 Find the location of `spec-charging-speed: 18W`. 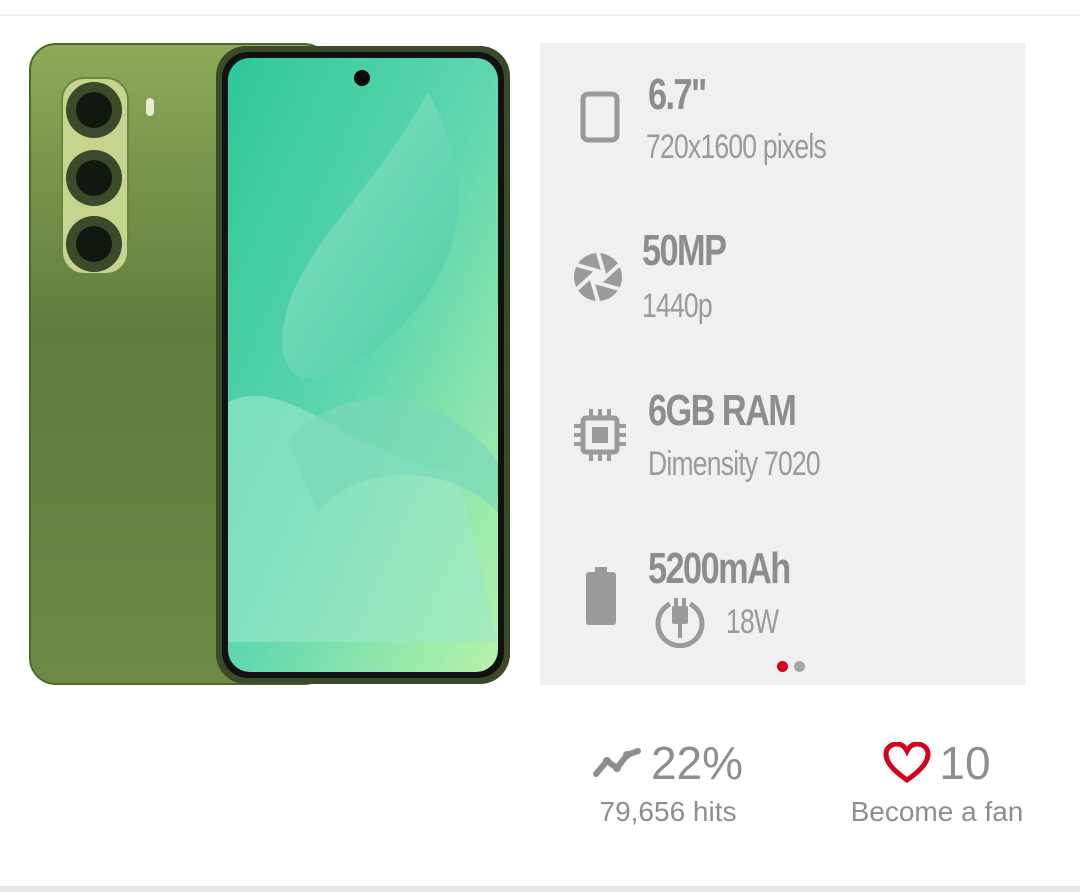

spec-charging-speed: 18W is located at coordinates (752, 622).